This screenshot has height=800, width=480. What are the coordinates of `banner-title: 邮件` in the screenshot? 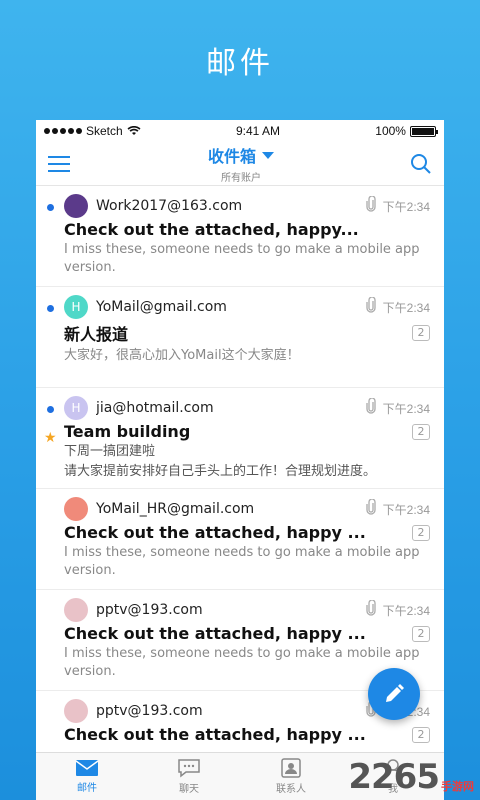 It's located at (240, 63).